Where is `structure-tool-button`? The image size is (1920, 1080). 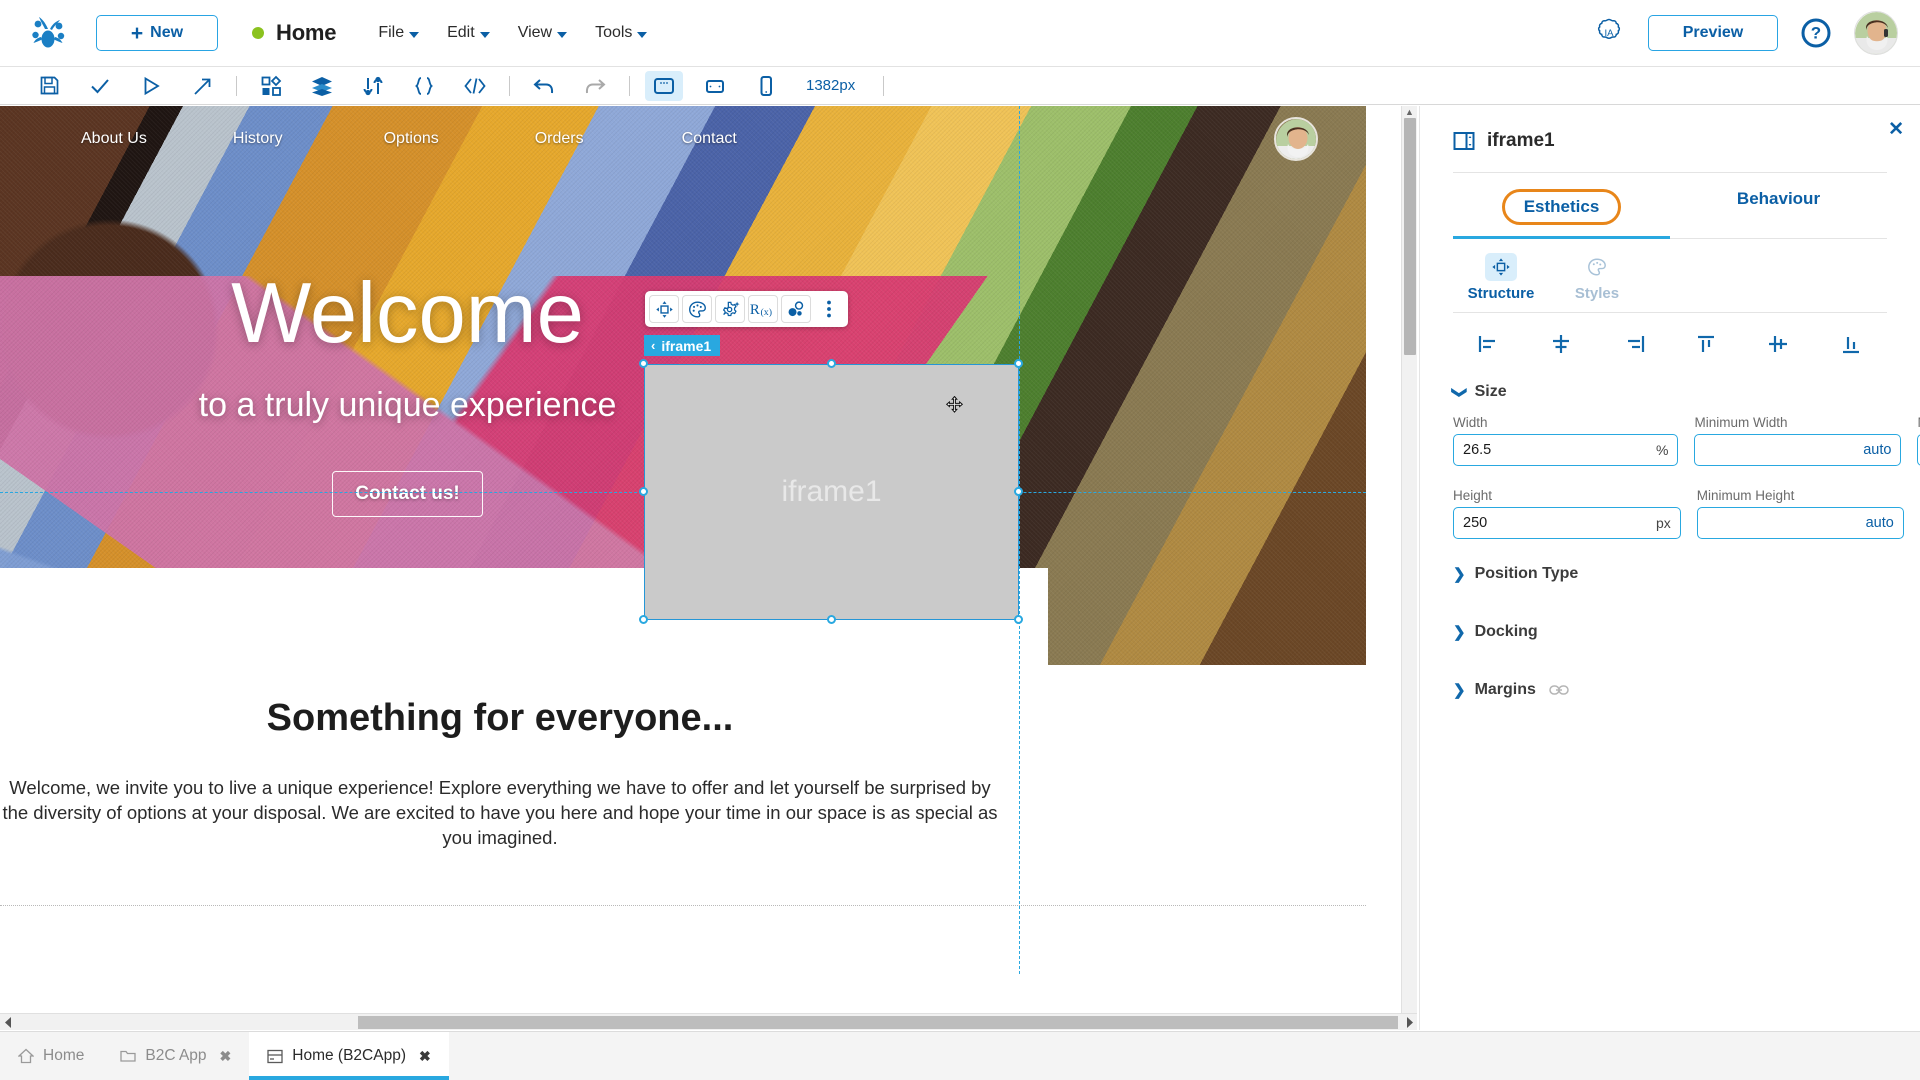
structure-tool-button is located at coordinates (664, 309).